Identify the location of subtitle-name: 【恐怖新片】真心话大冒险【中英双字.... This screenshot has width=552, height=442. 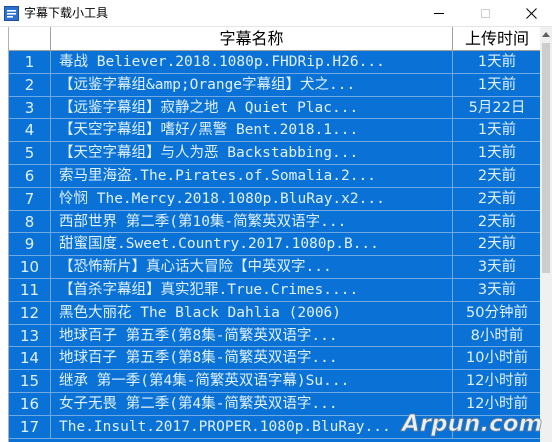
(252, 267).